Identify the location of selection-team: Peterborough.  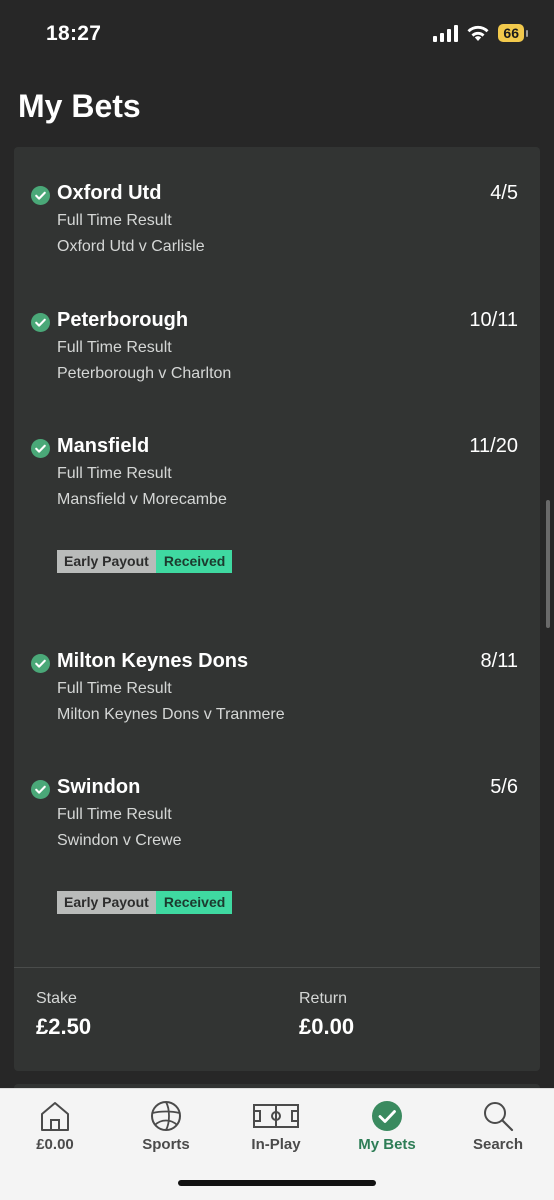
(123, 320).